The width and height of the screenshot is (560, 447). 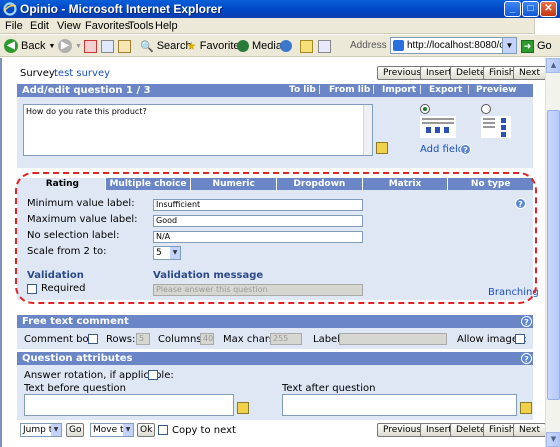 I want to click on branching-link: Branching, so click(x=513, y=292).